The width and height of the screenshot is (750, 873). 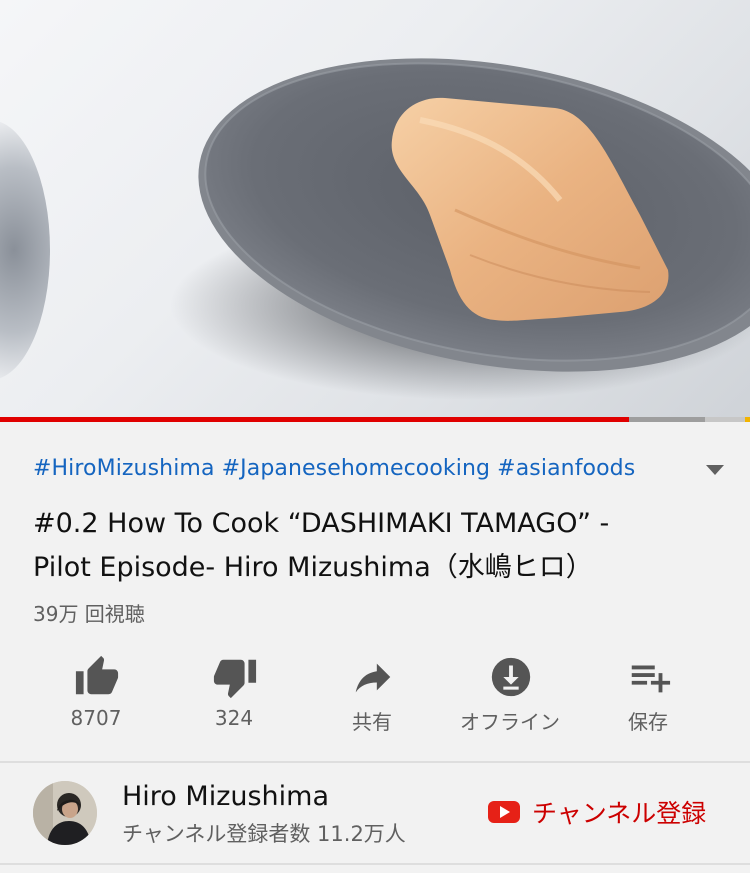 What do you see at coordinates (314, 419) in the screenshot?
I see `video-progress-fill` at bounding box center [314, 419].